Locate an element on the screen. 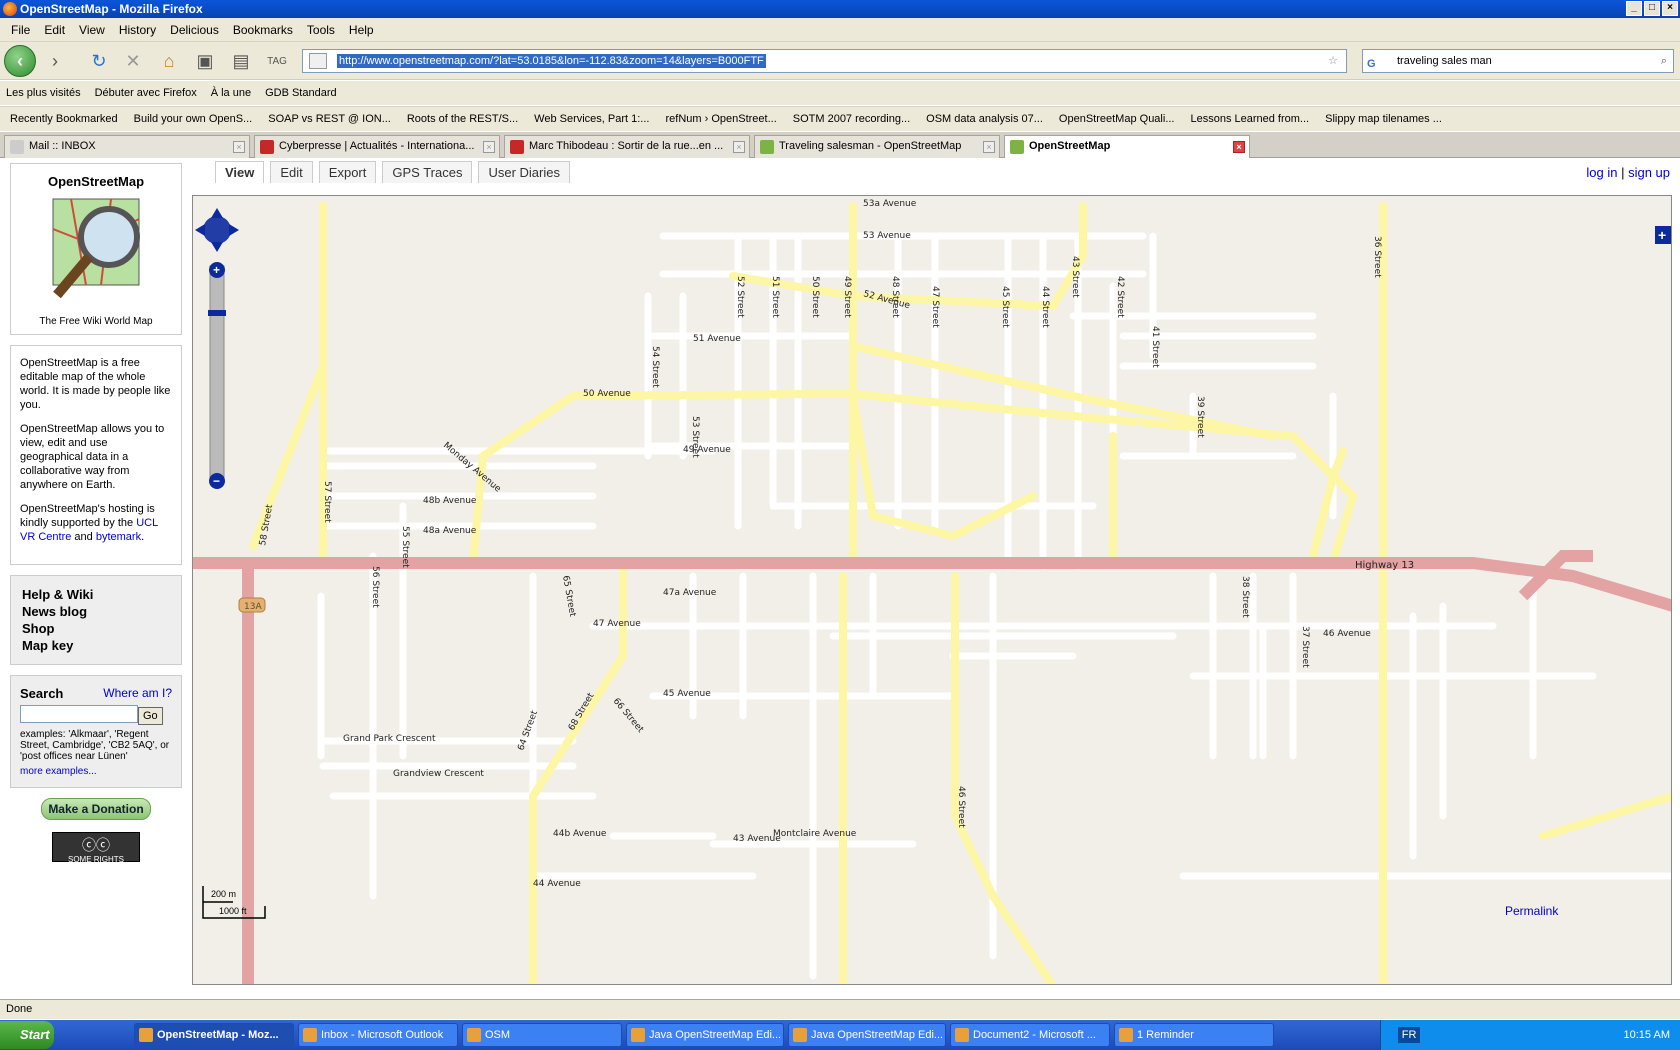 This screenshot has width=1680, height=1050. tab-mail: Mail :: INBOX × is located at coordinates (127, 146).